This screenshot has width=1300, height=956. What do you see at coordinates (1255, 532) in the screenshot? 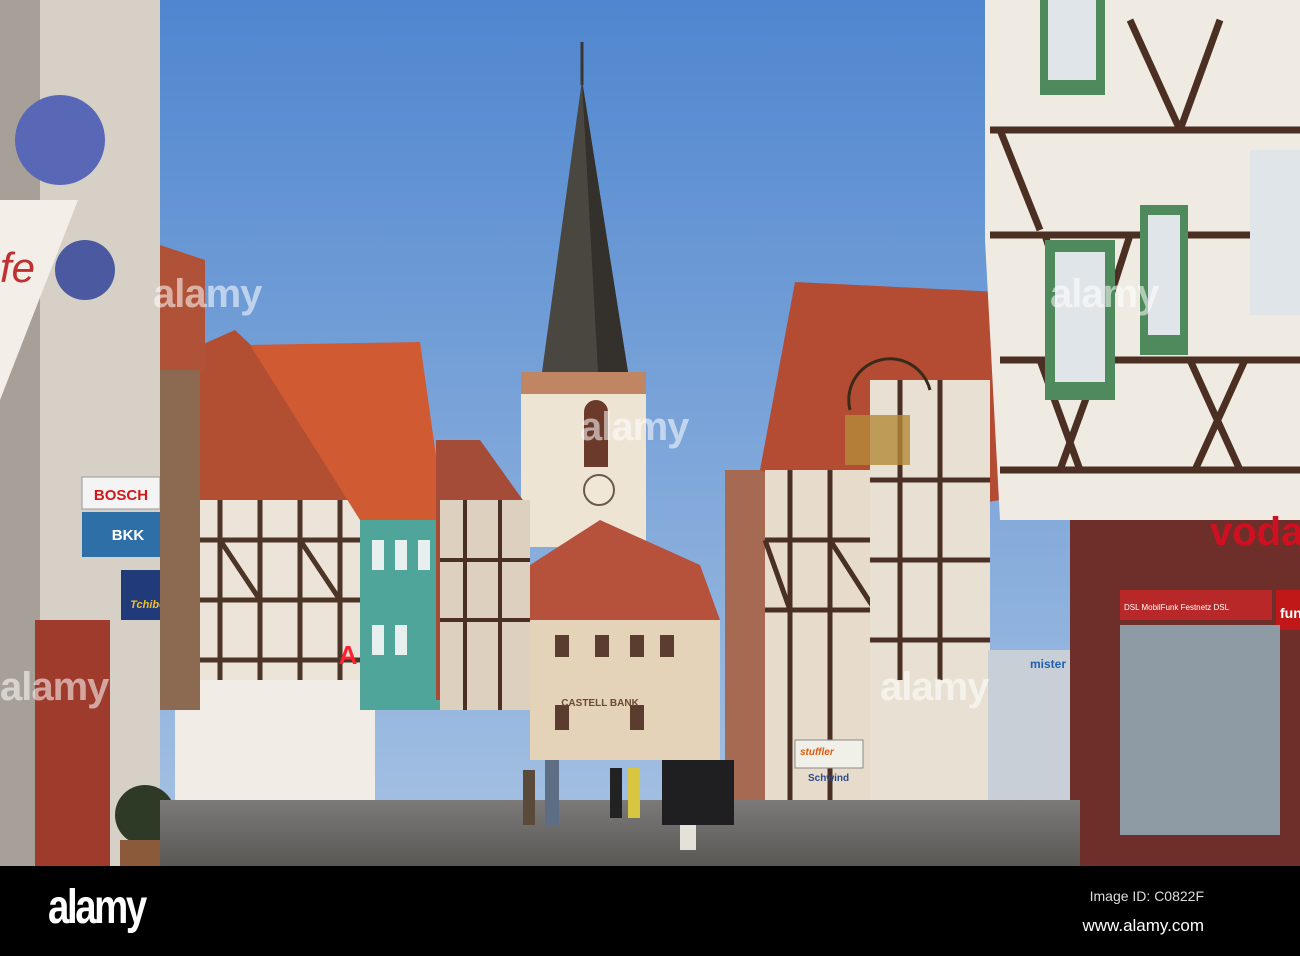
I see `vodafone-sign: voda` at bounding box center [1255, 532].